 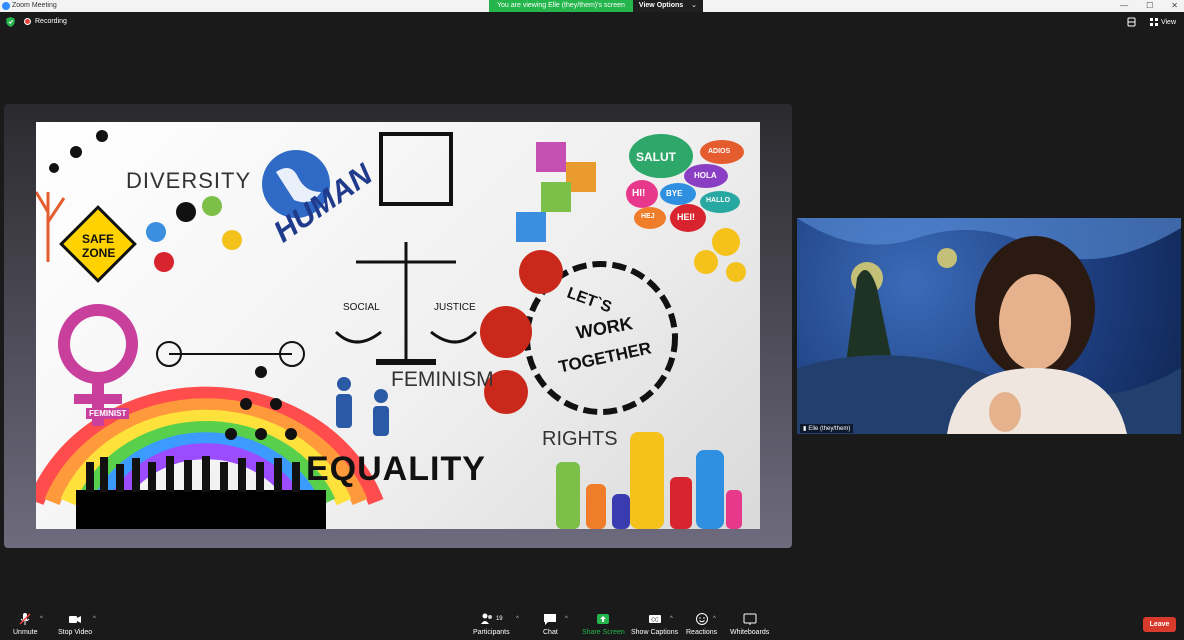 I want to click on safe-zone-label-2: ZONE, so click(x=99, y=253).